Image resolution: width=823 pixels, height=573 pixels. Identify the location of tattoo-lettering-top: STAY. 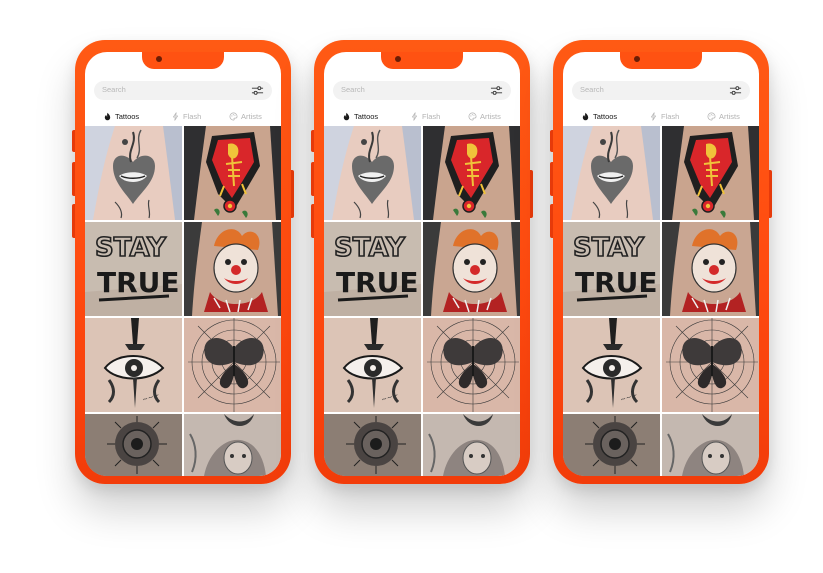
(131, 248).